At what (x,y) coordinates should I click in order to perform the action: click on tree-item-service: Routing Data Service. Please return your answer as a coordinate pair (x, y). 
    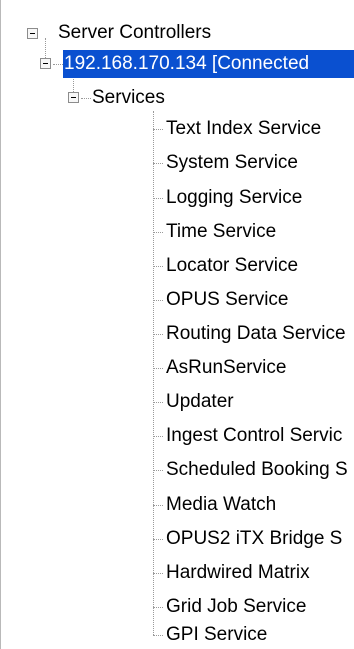
    Looking at the image, I should click on (177, 334).